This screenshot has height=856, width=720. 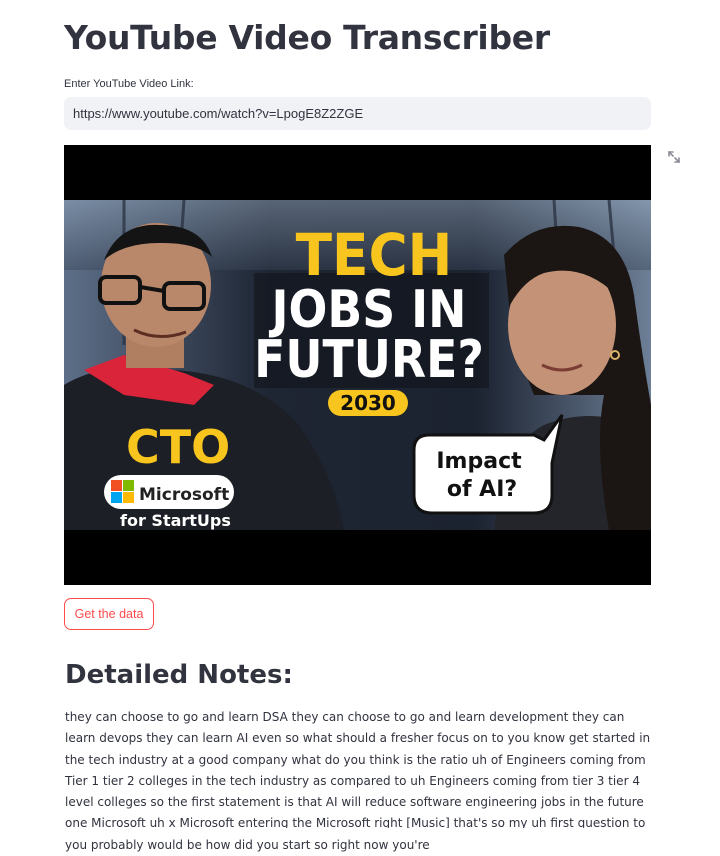 What do you see at coordinates (357, 113) in the screenshot?
I see `video-link-input` at bounding box center [357, 113].